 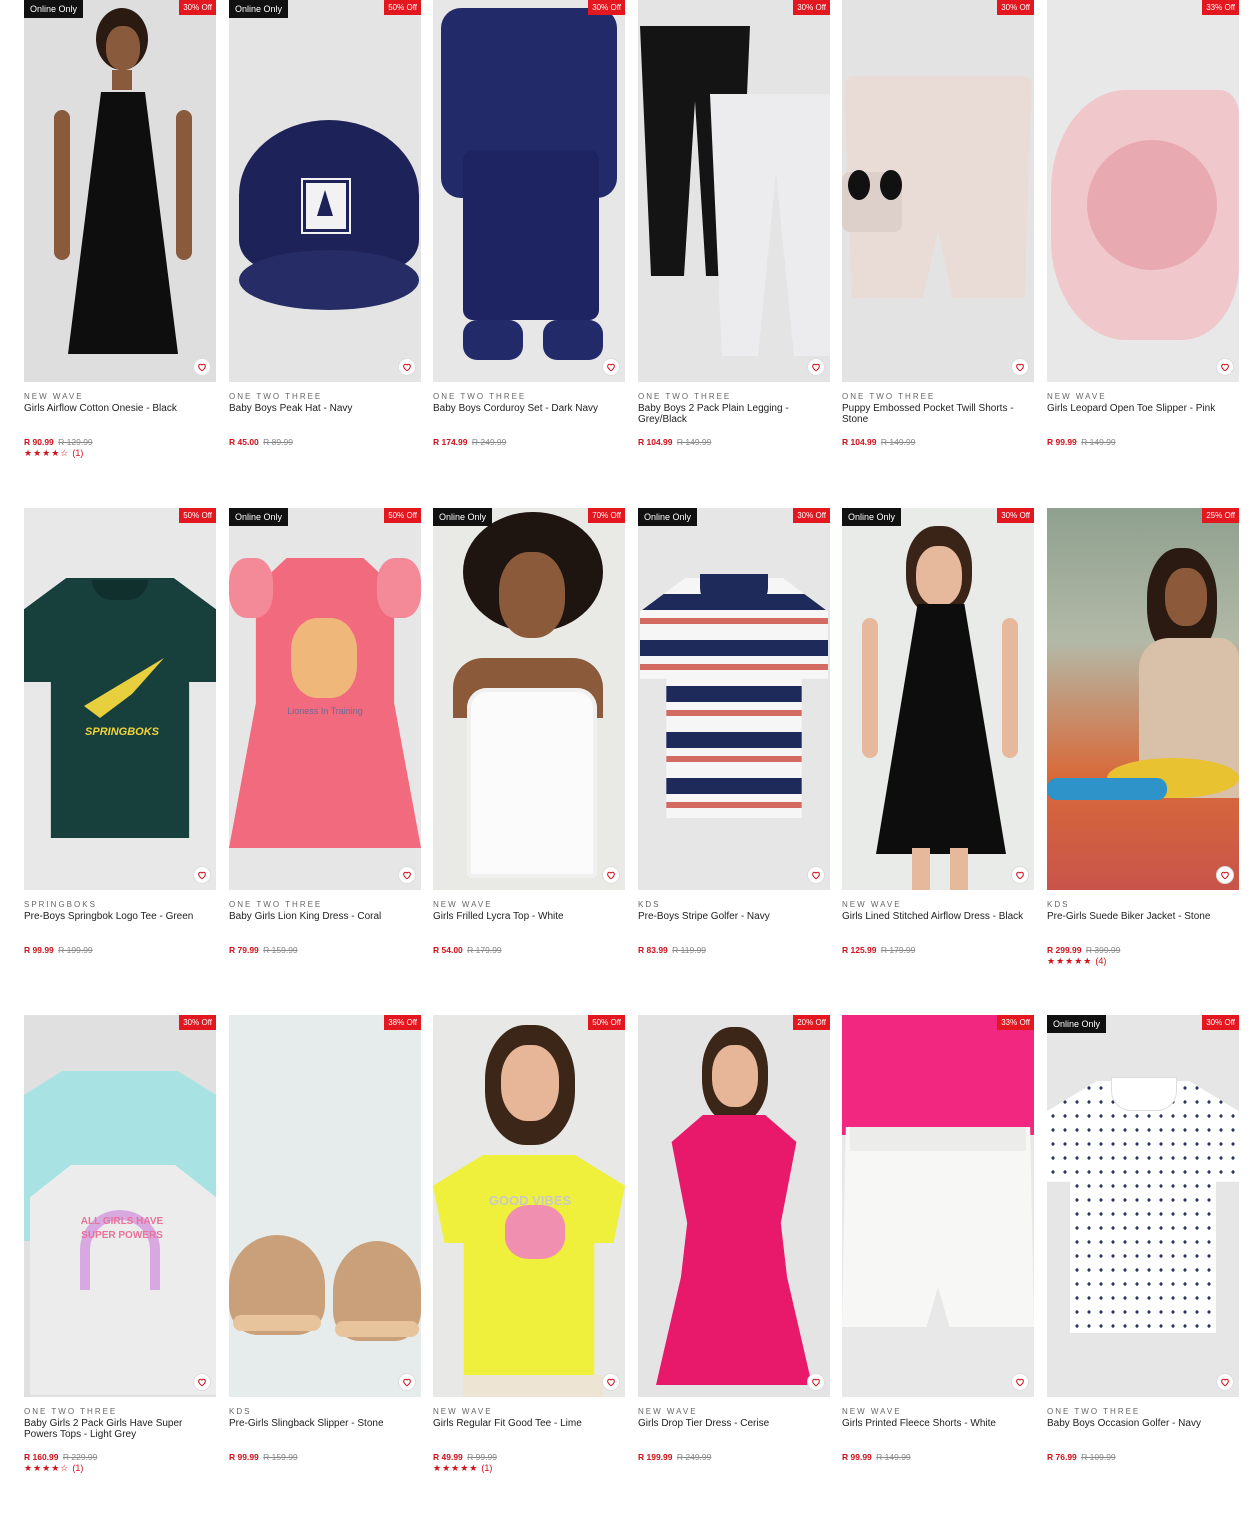 What do you see at coordinates (529, 1468) in the screenshot?
I see `product-rating: ★★★★★ (1)` at bounding box center [529, 1468].